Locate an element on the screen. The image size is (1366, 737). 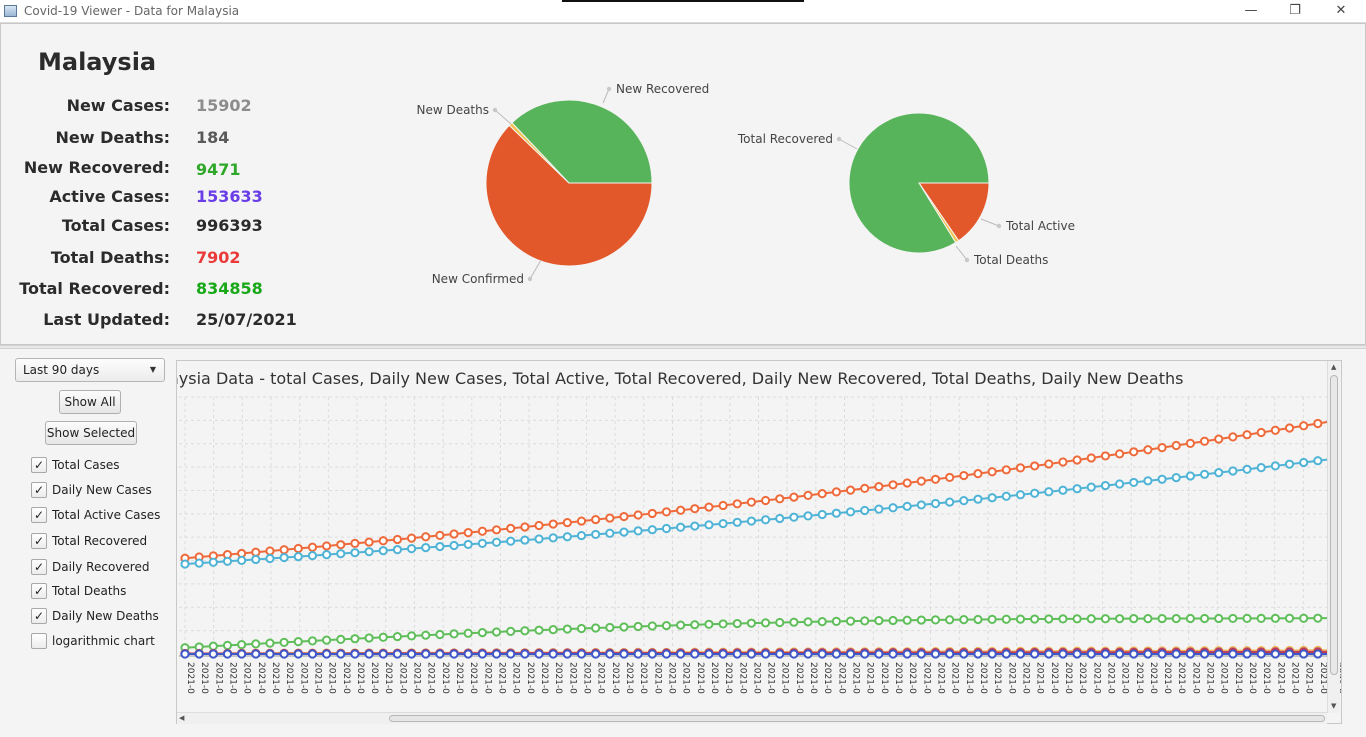
scroll-left-icon: ◀ is located at coordinates (181, 718).